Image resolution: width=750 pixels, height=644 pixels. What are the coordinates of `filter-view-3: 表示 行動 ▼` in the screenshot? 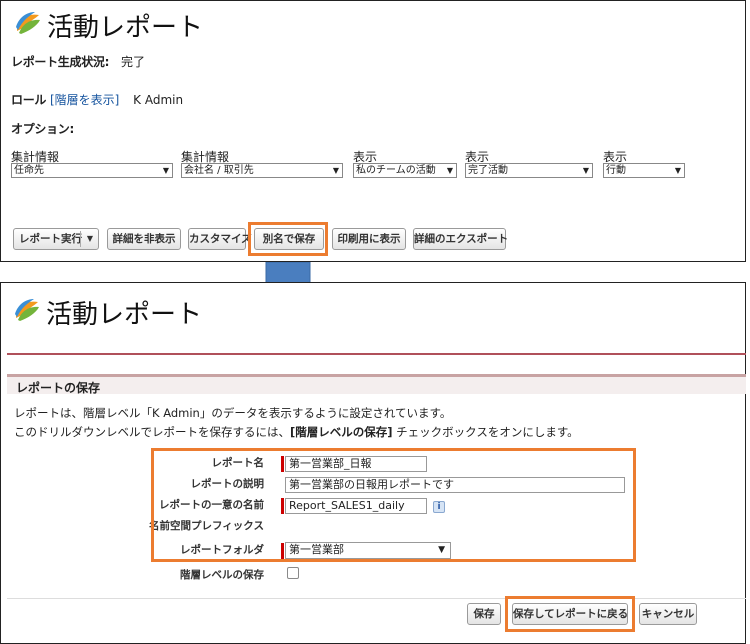 It's located at (644, 164).